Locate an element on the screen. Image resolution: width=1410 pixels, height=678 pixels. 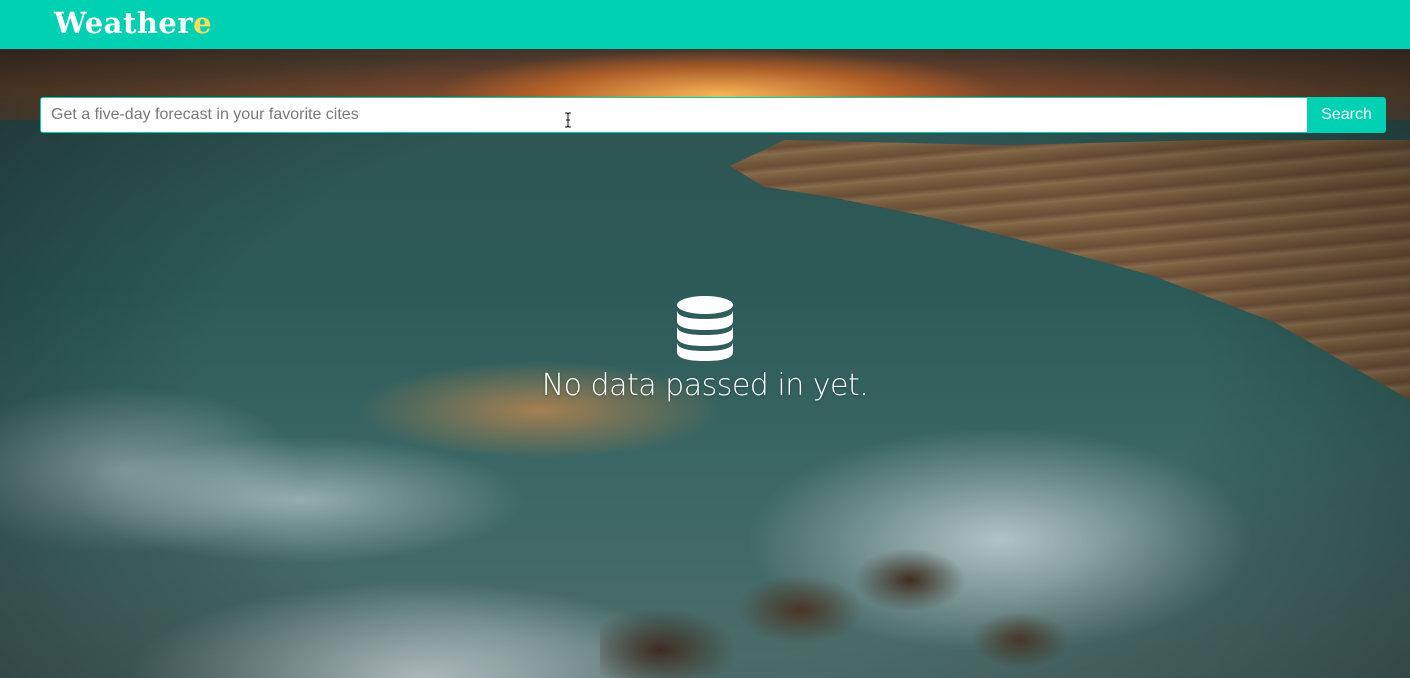
empty-state-message: No data passed in yet. is located at coordinates (705, 385).